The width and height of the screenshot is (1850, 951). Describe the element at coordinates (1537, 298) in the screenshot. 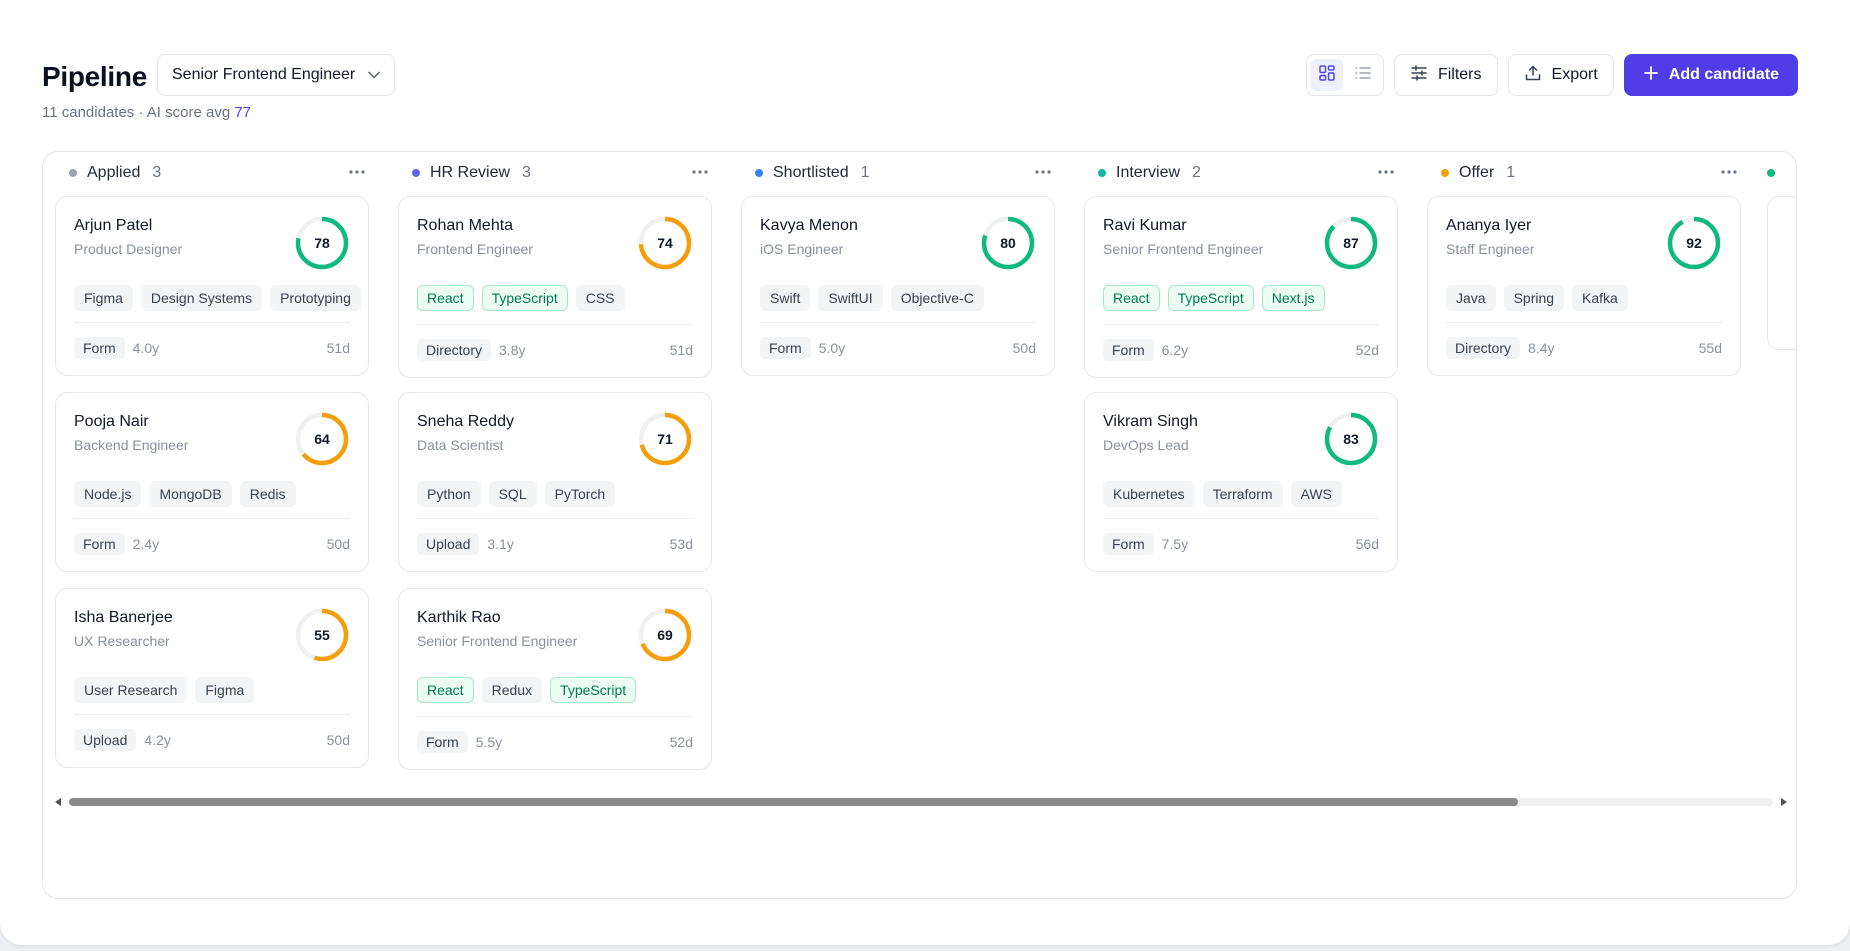

I see `skill-tags: Java Spring Kafka` at that location.